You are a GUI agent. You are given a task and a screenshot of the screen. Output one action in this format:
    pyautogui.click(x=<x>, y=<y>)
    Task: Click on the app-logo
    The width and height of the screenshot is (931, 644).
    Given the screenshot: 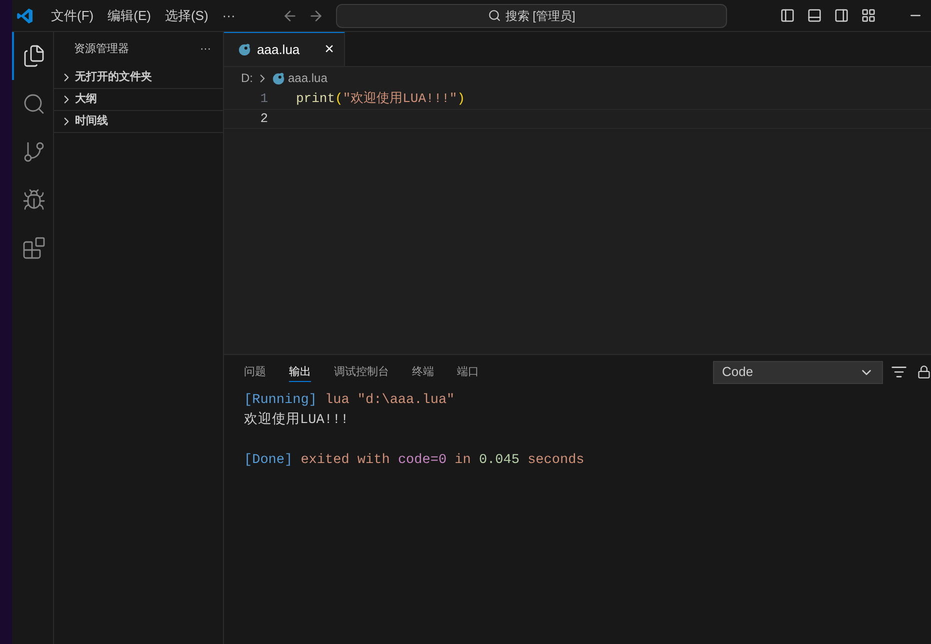 What is the action you would take?
    pyautogui.click(x=25, y=15)
    